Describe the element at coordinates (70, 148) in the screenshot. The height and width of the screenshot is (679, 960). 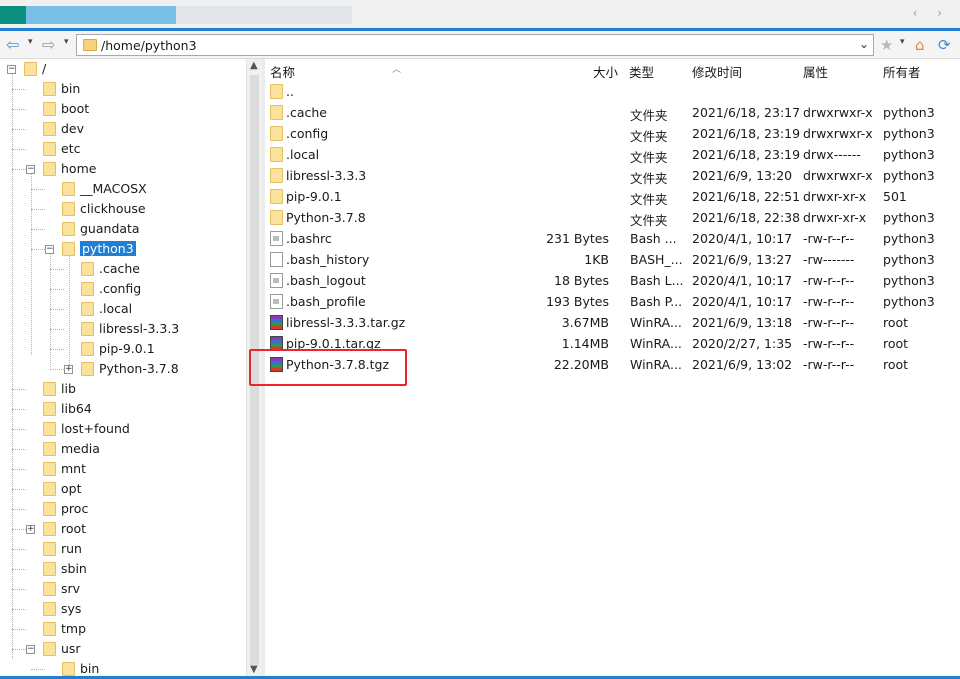
I see `tree-item-label: etc` at that location.